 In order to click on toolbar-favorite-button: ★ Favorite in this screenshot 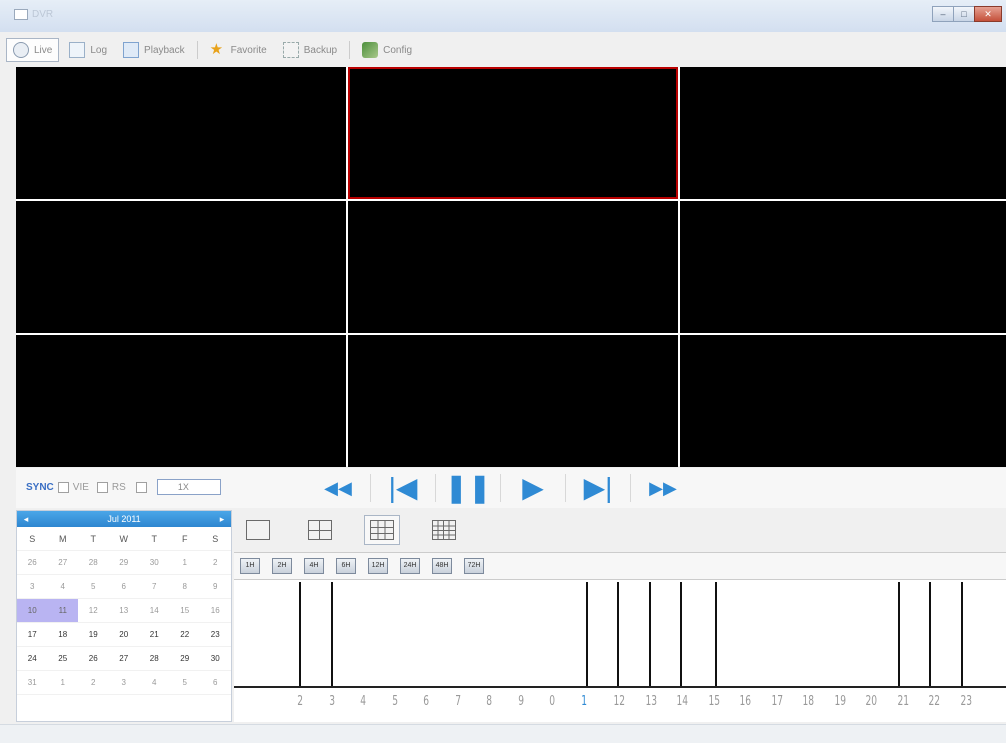, I will do `click(238, 50)`.